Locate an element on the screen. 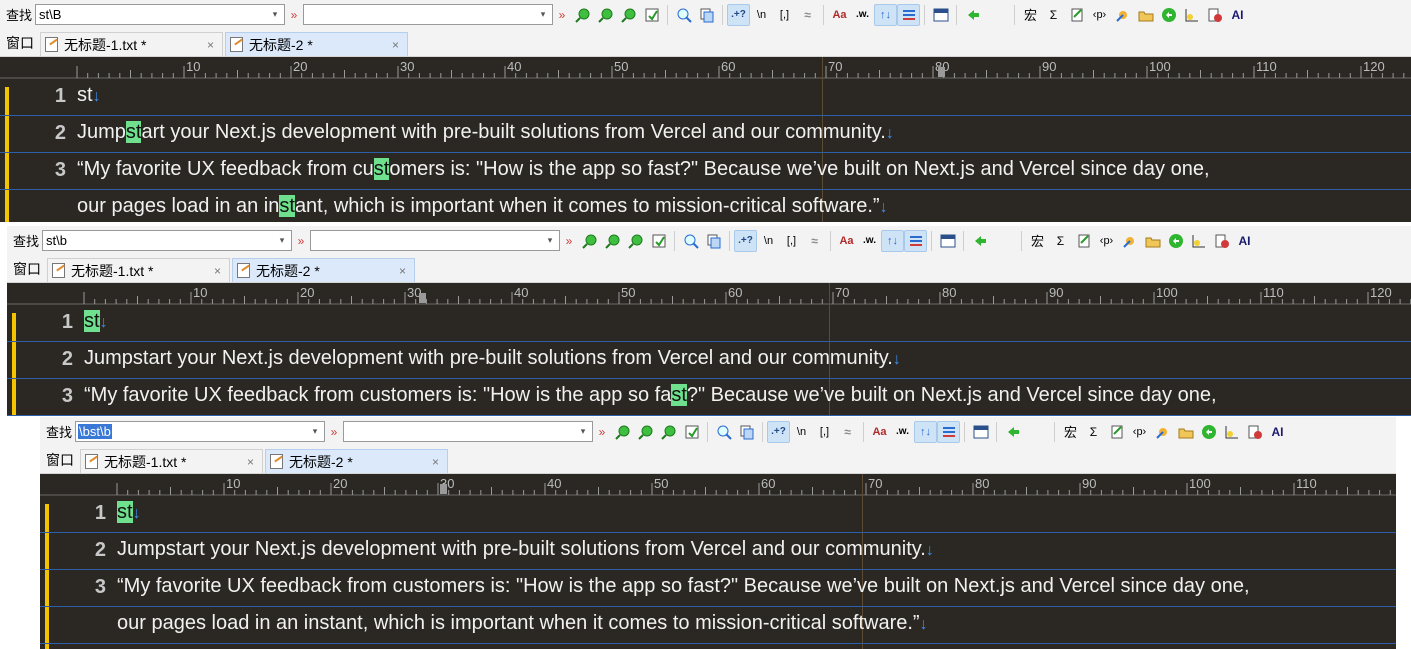  tab-untitled-1: 无标题-1.txt * × is located at coordinates (138, 270).